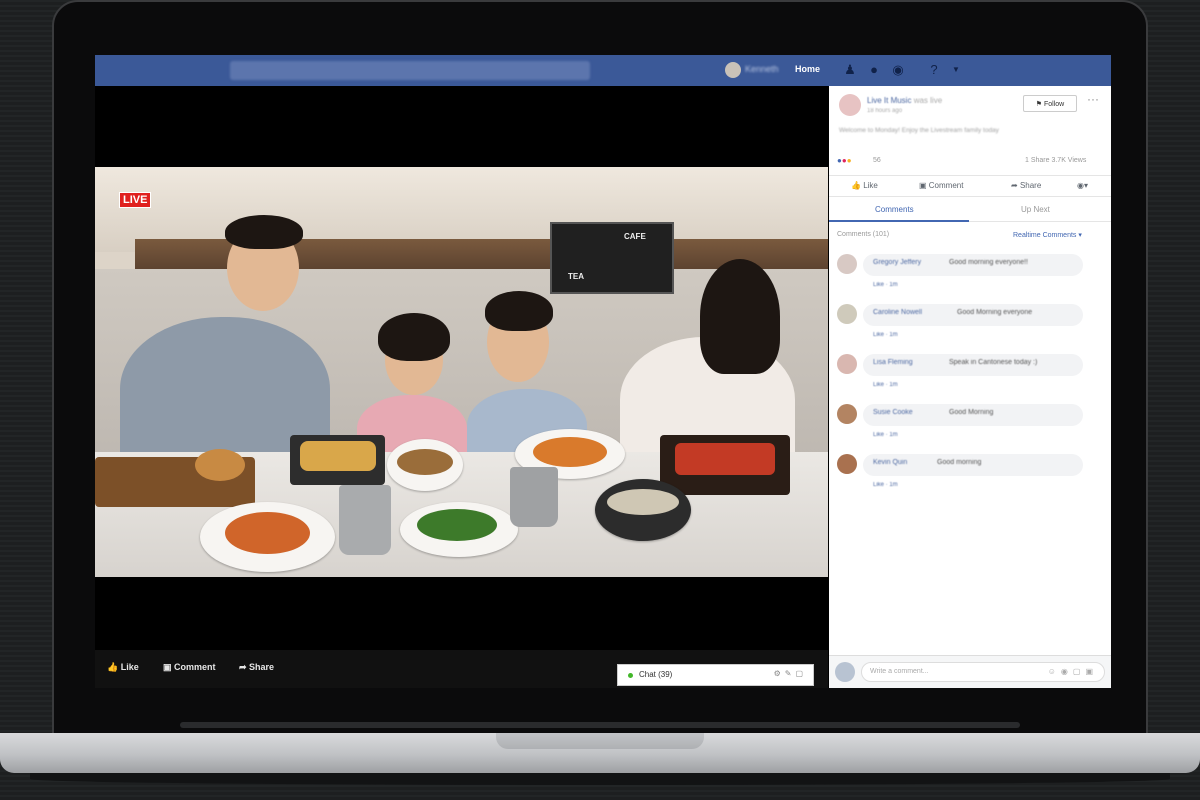 The height and width of the screenshot is (800, 1200). What do you see at coordinates (959, 462) in the screenshot?
I see `comment-text: Good morning` at bounding box center [959, 462].